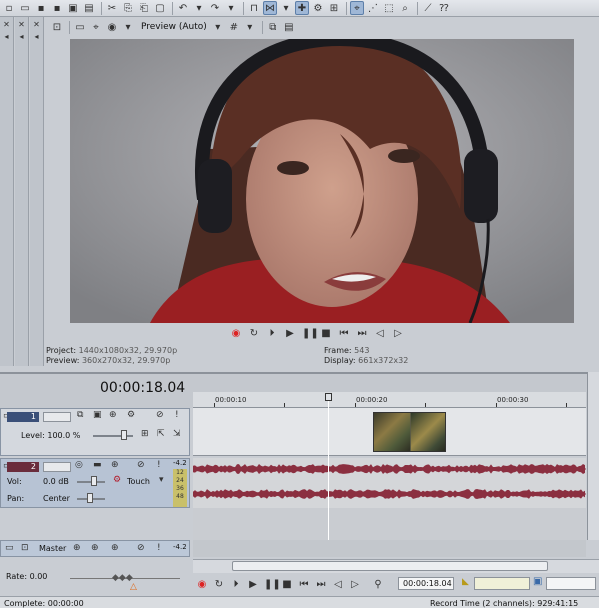  I want to click on preview-quality-dropdown-icon: ▾, so click(128, 27).